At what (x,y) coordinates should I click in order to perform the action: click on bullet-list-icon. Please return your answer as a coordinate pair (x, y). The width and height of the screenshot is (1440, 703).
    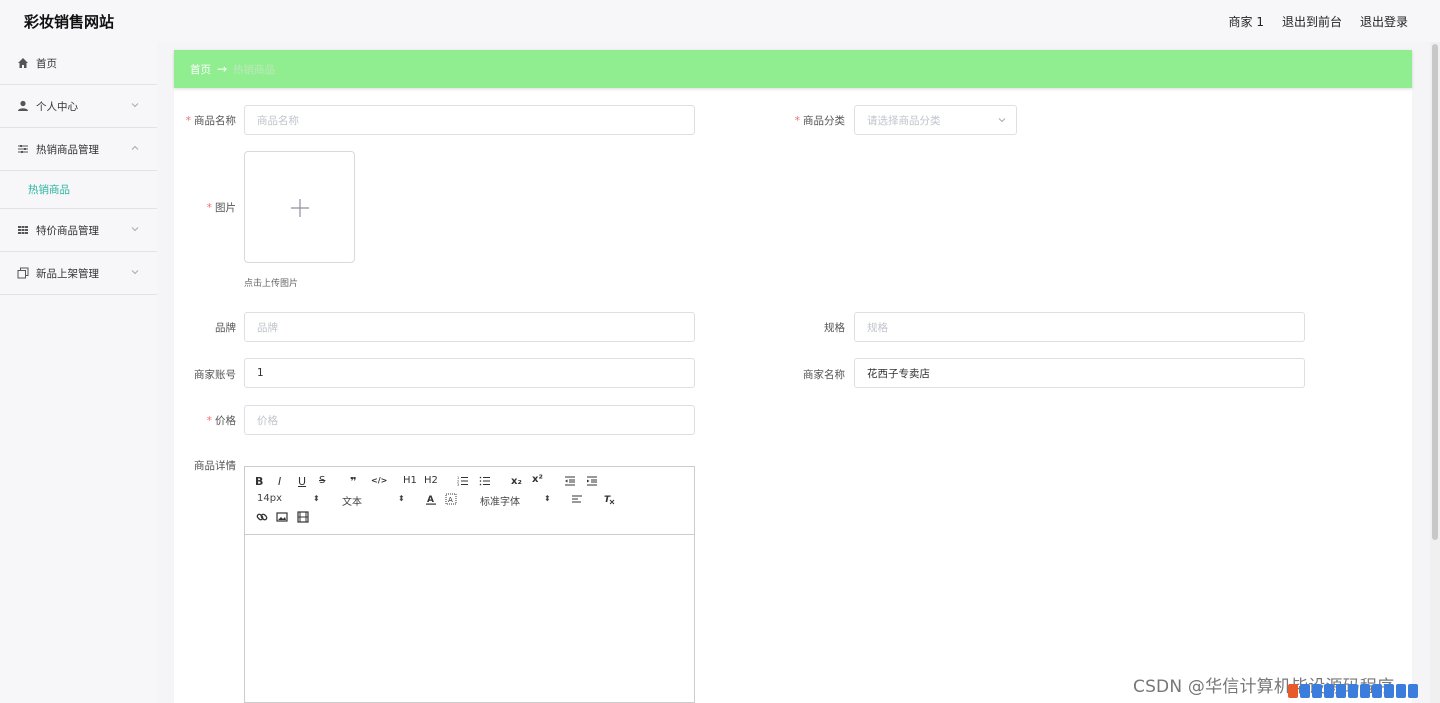
    Looking at the image, I should click on (485, 481).